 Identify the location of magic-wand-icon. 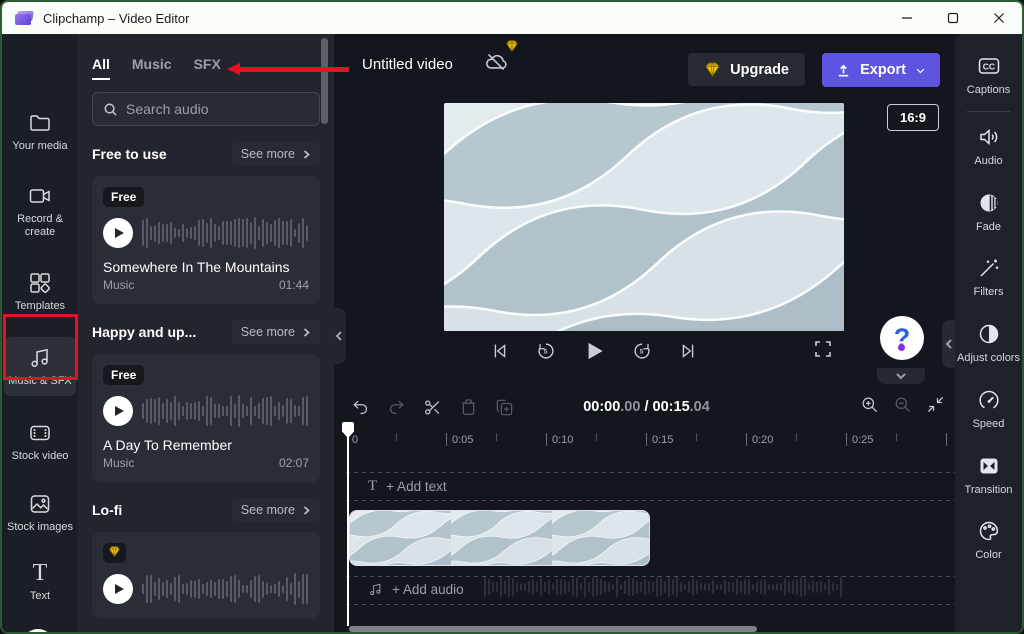
(988, 268).